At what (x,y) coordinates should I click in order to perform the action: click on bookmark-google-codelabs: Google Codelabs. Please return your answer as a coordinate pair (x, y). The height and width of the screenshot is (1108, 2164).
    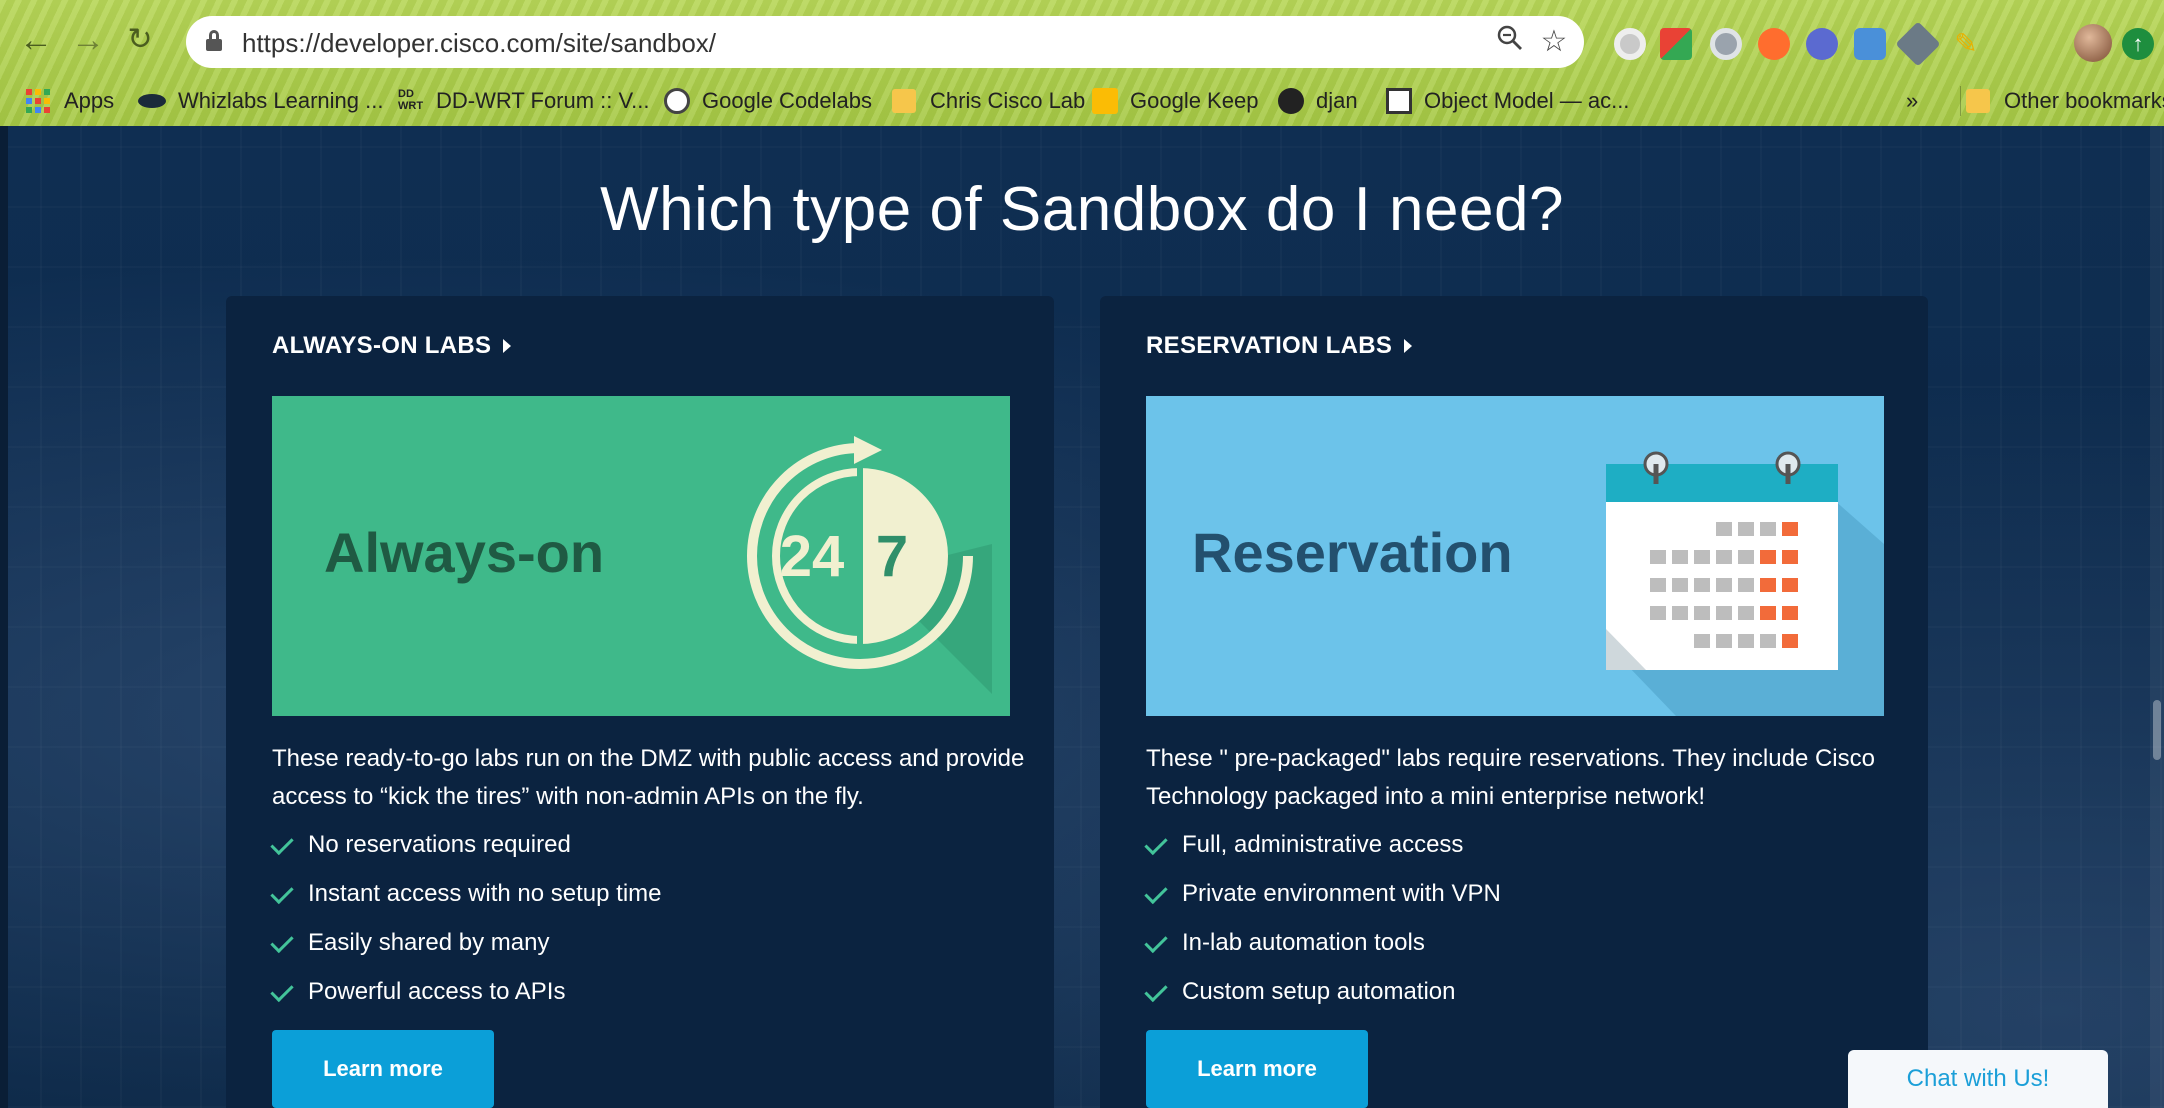
    Looking at the image, I should click on (768, 101).